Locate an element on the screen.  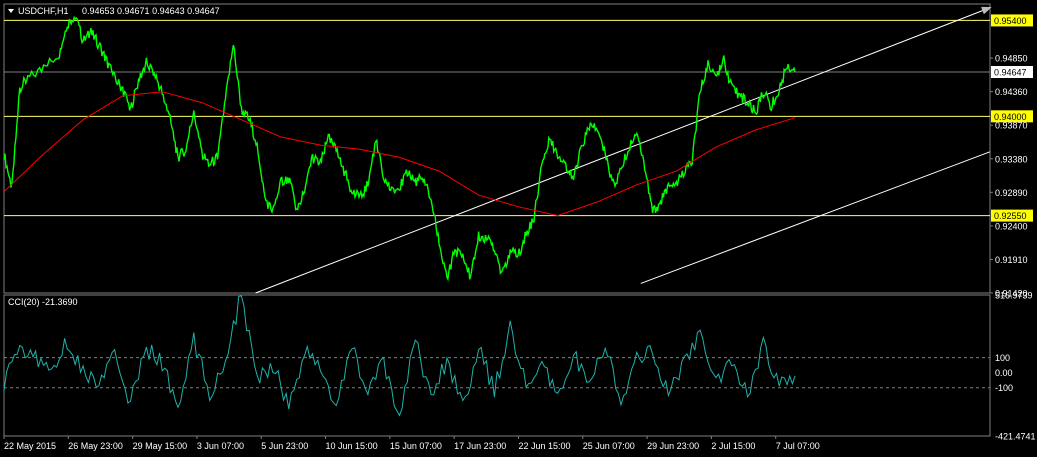
x-tick-label-12: 7 Jul 07:00 is located at coordinates (798, 446).